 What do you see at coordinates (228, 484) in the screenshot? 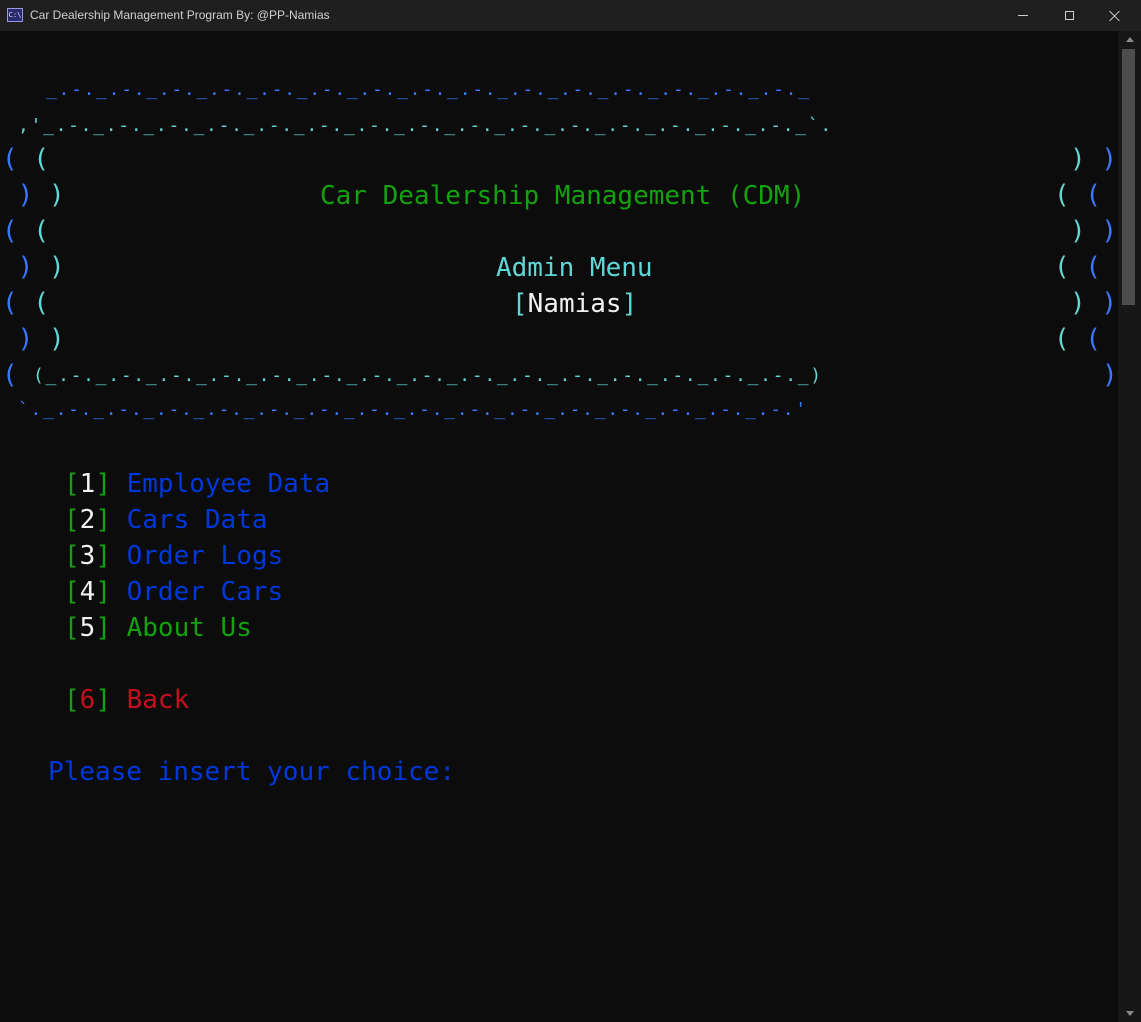
I see `menu-label: Employee Data` at bounding box center [228, 484].